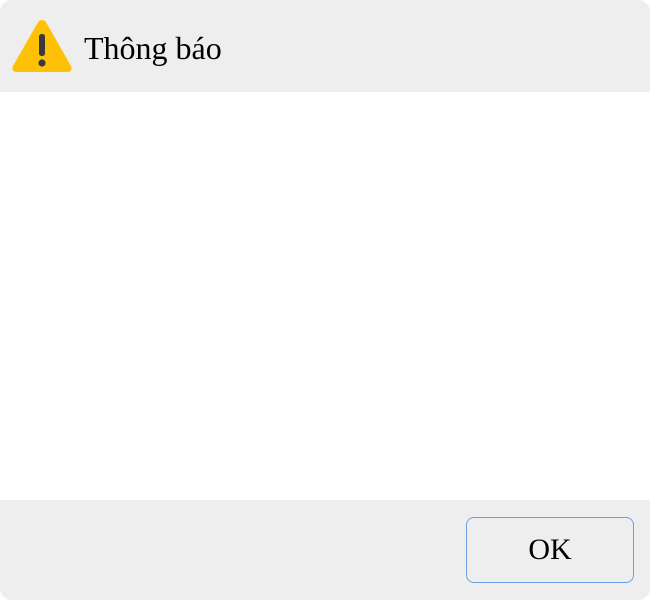  I want to click on dialog-title: Thông báo, so click(153, 48).